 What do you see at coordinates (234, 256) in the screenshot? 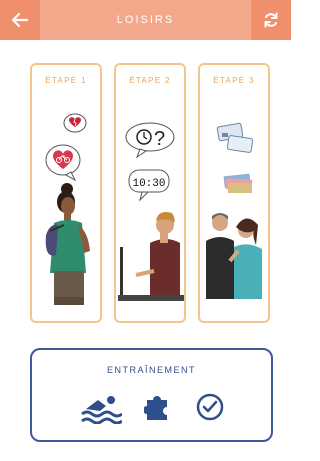
I see `couple-figures` at bounding box center [234, 256].